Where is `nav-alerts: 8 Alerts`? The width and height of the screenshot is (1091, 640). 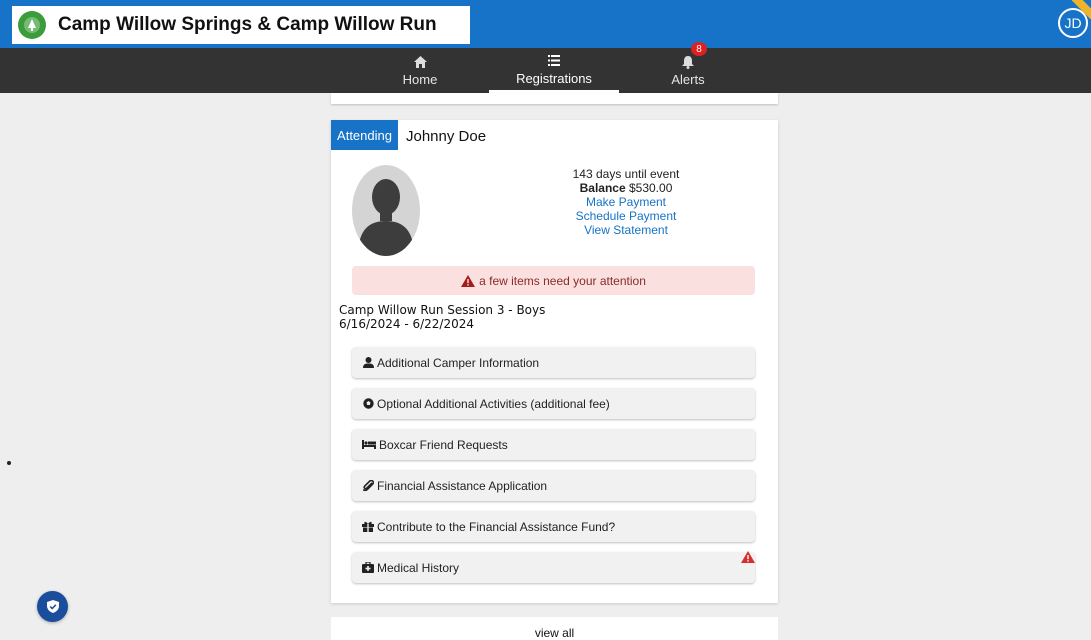 nav-alerts: 8 Alerts is located at coordinates (688, 67).